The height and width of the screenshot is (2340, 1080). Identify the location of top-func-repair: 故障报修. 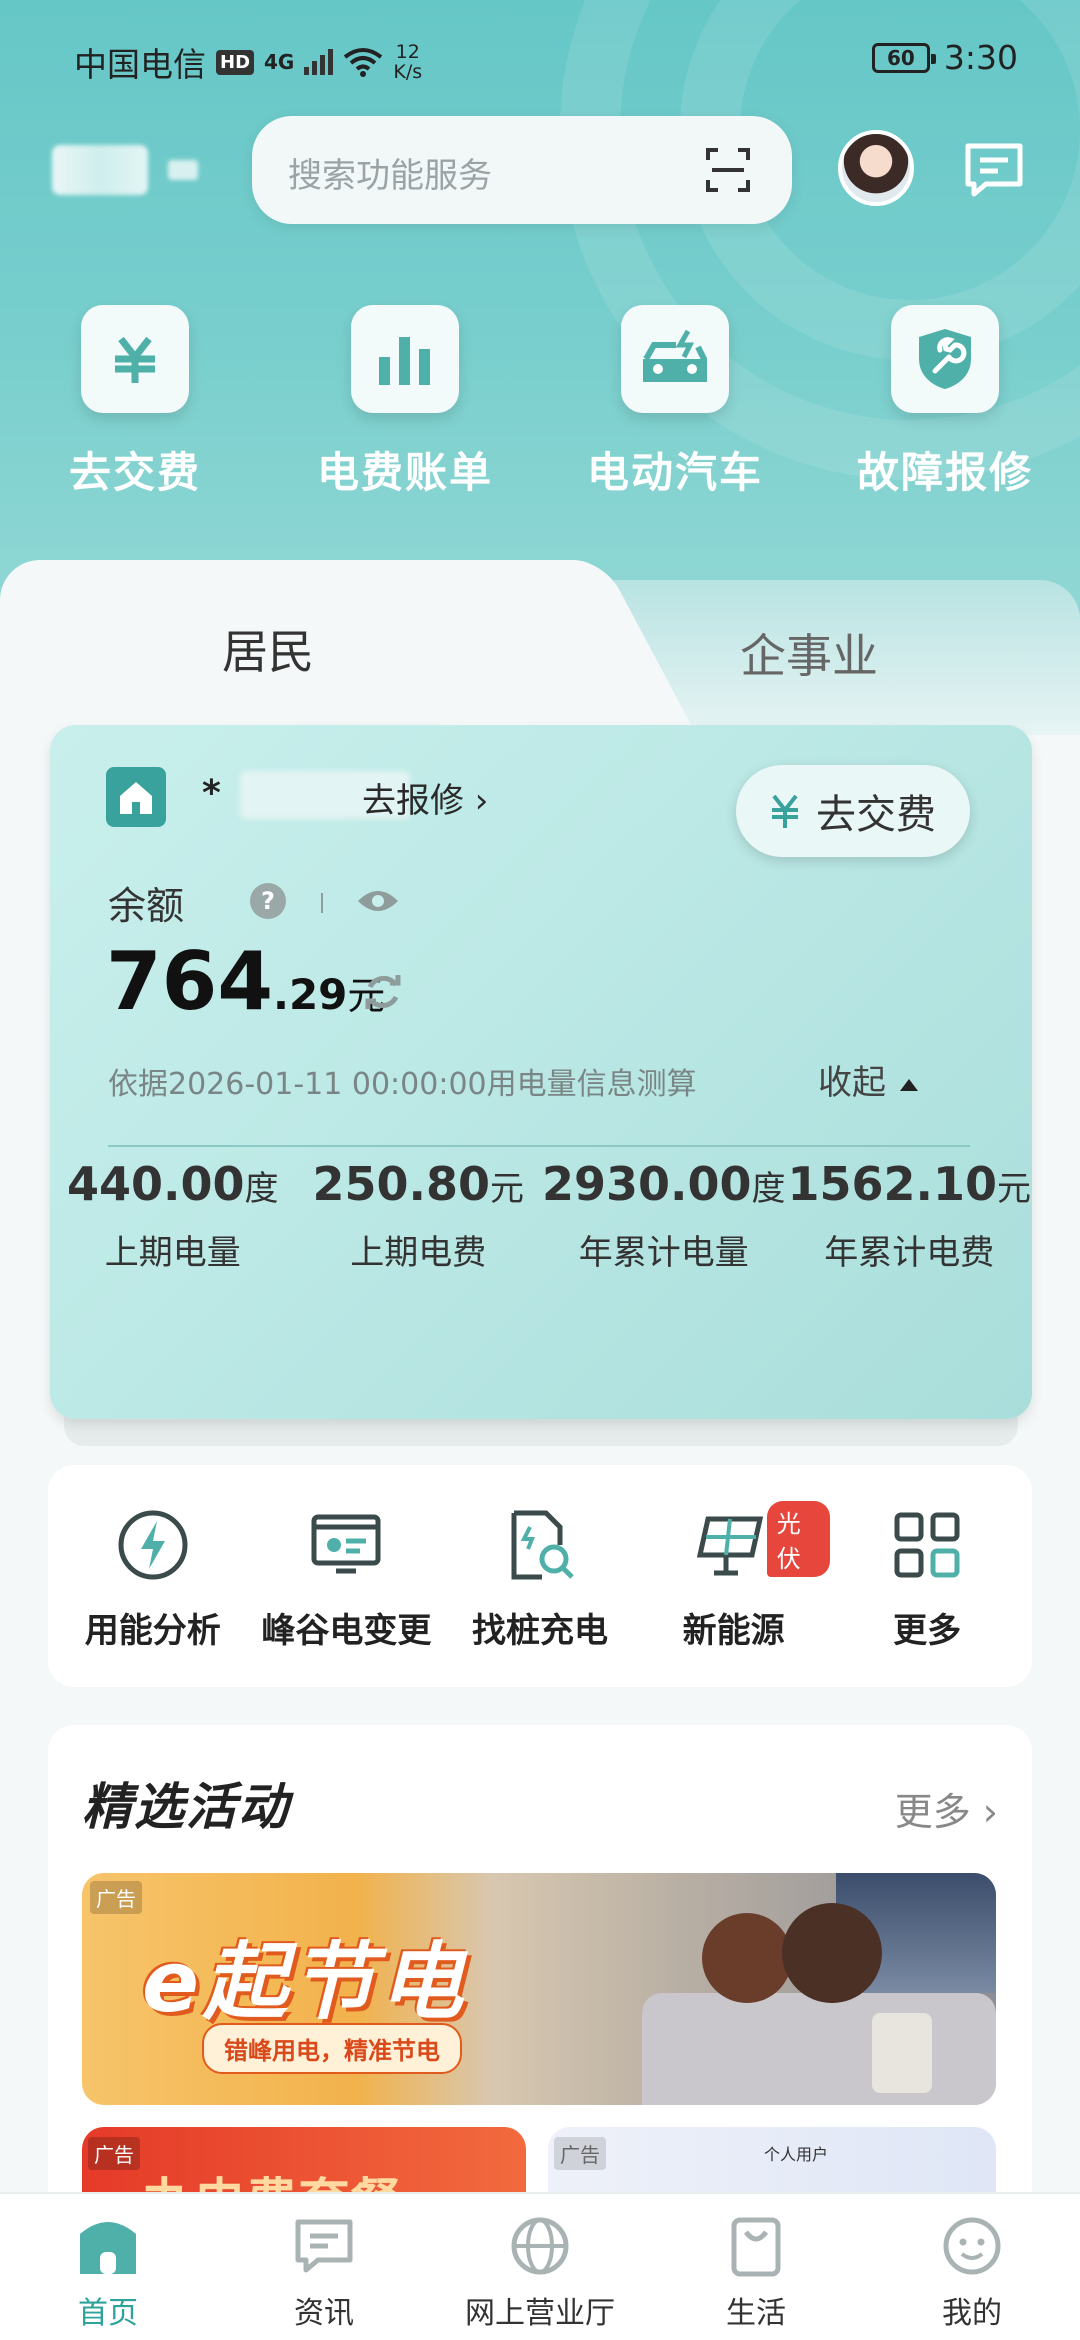
(945, 402).